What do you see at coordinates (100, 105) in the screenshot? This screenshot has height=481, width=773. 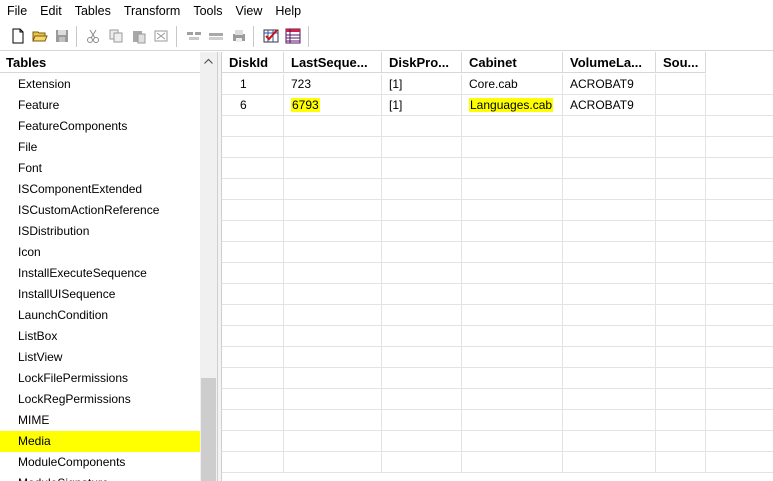 I see `table-item: Feature` at bounding box center [100, 105].